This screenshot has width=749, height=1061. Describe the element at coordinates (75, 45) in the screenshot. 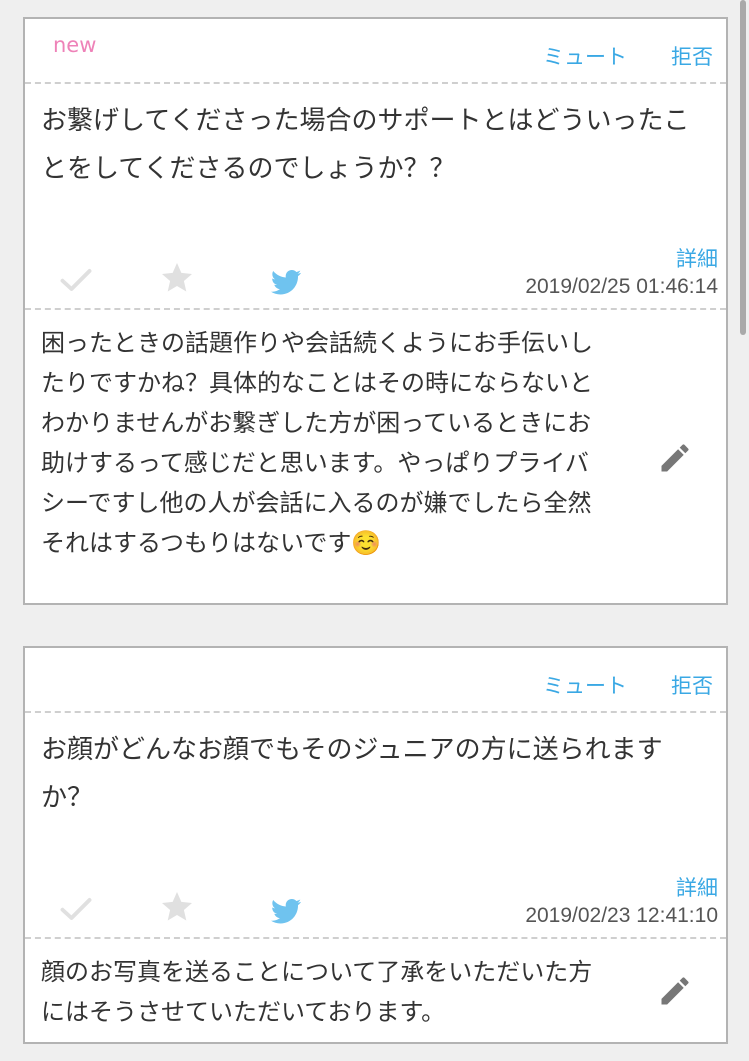

I see `new-badge: new` at that location.